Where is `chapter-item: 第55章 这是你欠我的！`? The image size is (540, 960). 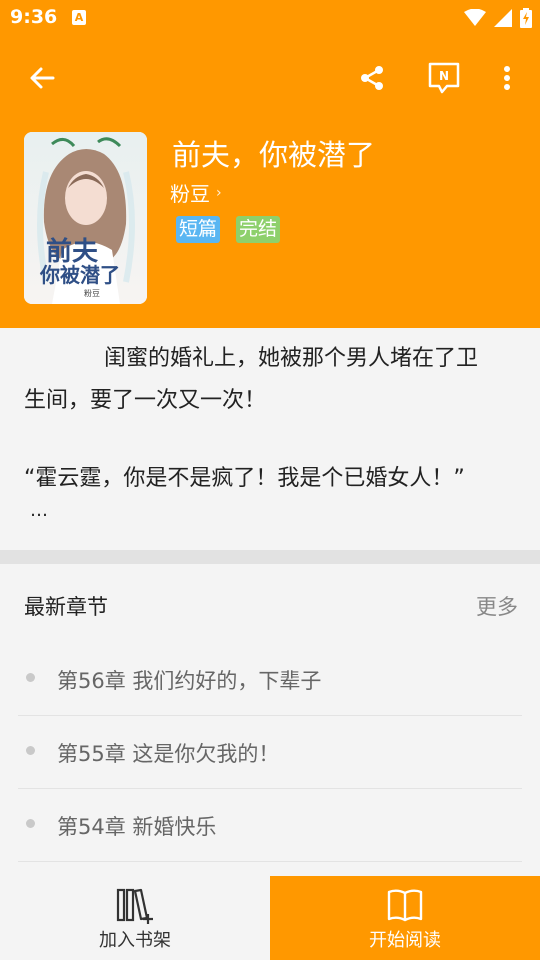
chapter-item: 第55章 这是你欠我的！ is located at coordinates (270, 752).